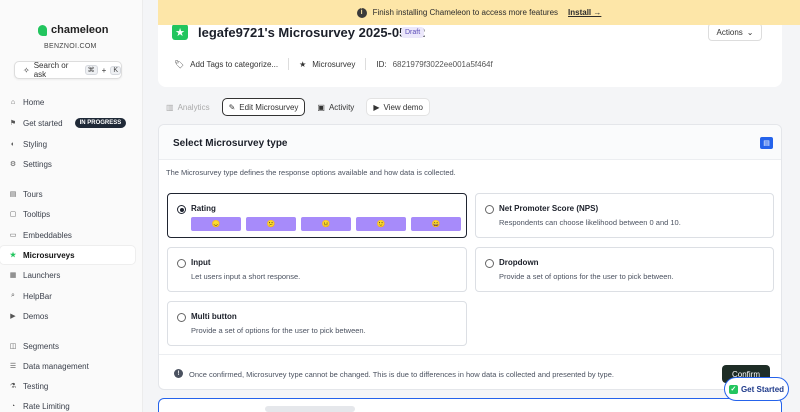 The width and height of the screenshot is (800, 412). What do you see at coordinates (178, 373) in the screenshot?
I see `info-icon: !` at bounding box center [178, 373].